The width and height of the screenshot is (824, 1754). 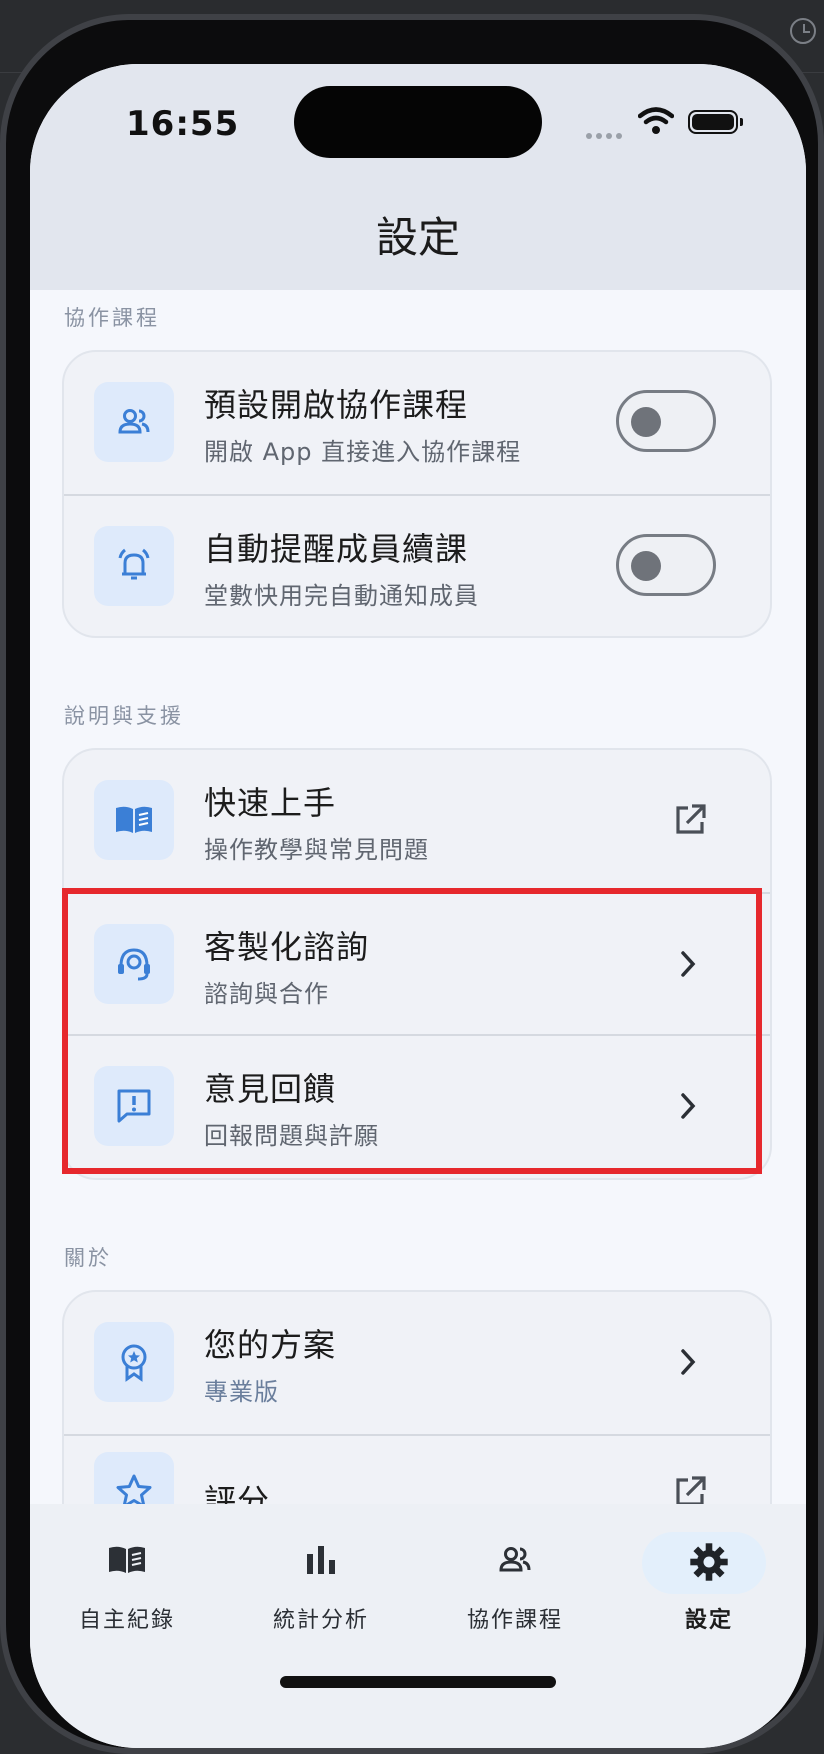 What do you see at coordinates (666, 421) in the screenshot?
I see `toggle-default-collab` at bounding box center [666, 421].